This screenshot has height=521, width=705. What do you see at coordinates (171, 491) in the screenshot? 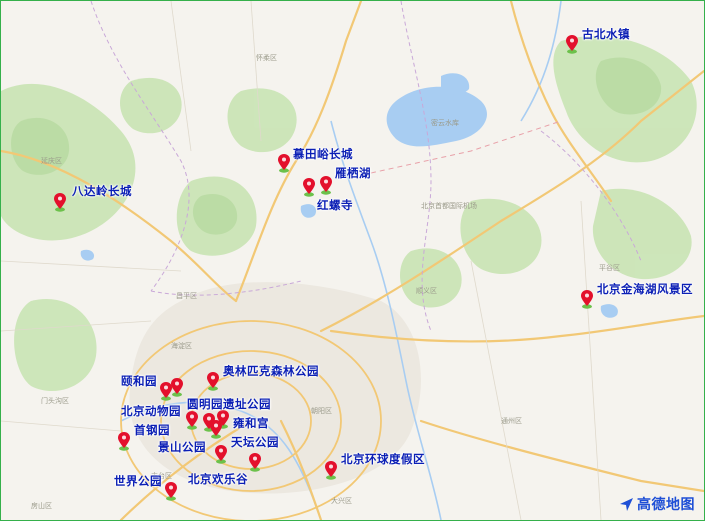
I see `map-pin-worldpark` at bounding box center [171, 491].